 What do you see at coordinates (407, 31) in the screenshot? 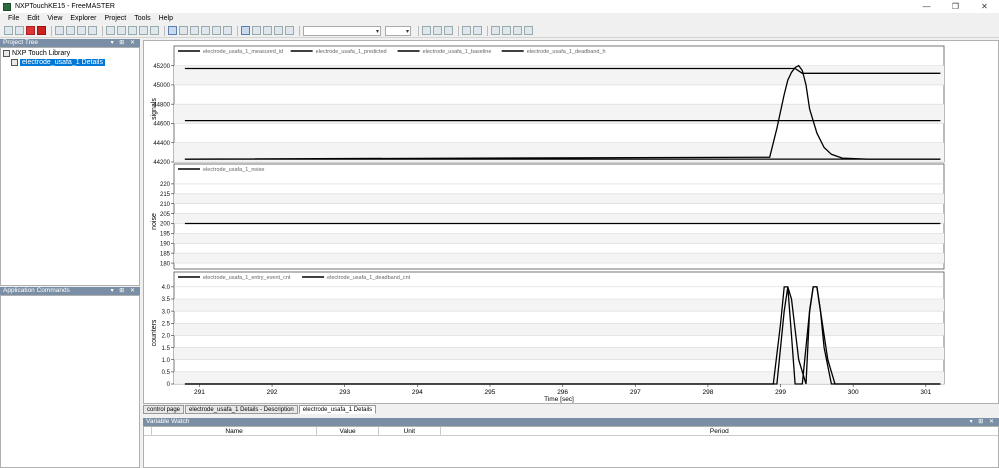
I see `chevron-down-icon: ▾` at bounding box center [407, 31].